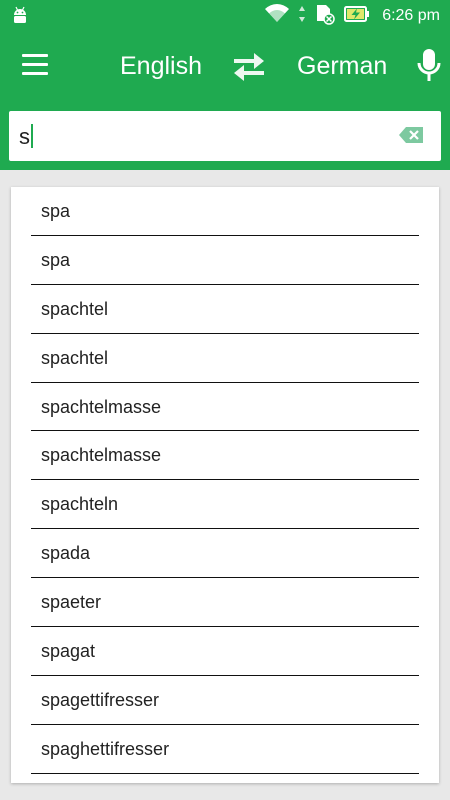  I want to click on search-input-value: s, so click(26, 137).